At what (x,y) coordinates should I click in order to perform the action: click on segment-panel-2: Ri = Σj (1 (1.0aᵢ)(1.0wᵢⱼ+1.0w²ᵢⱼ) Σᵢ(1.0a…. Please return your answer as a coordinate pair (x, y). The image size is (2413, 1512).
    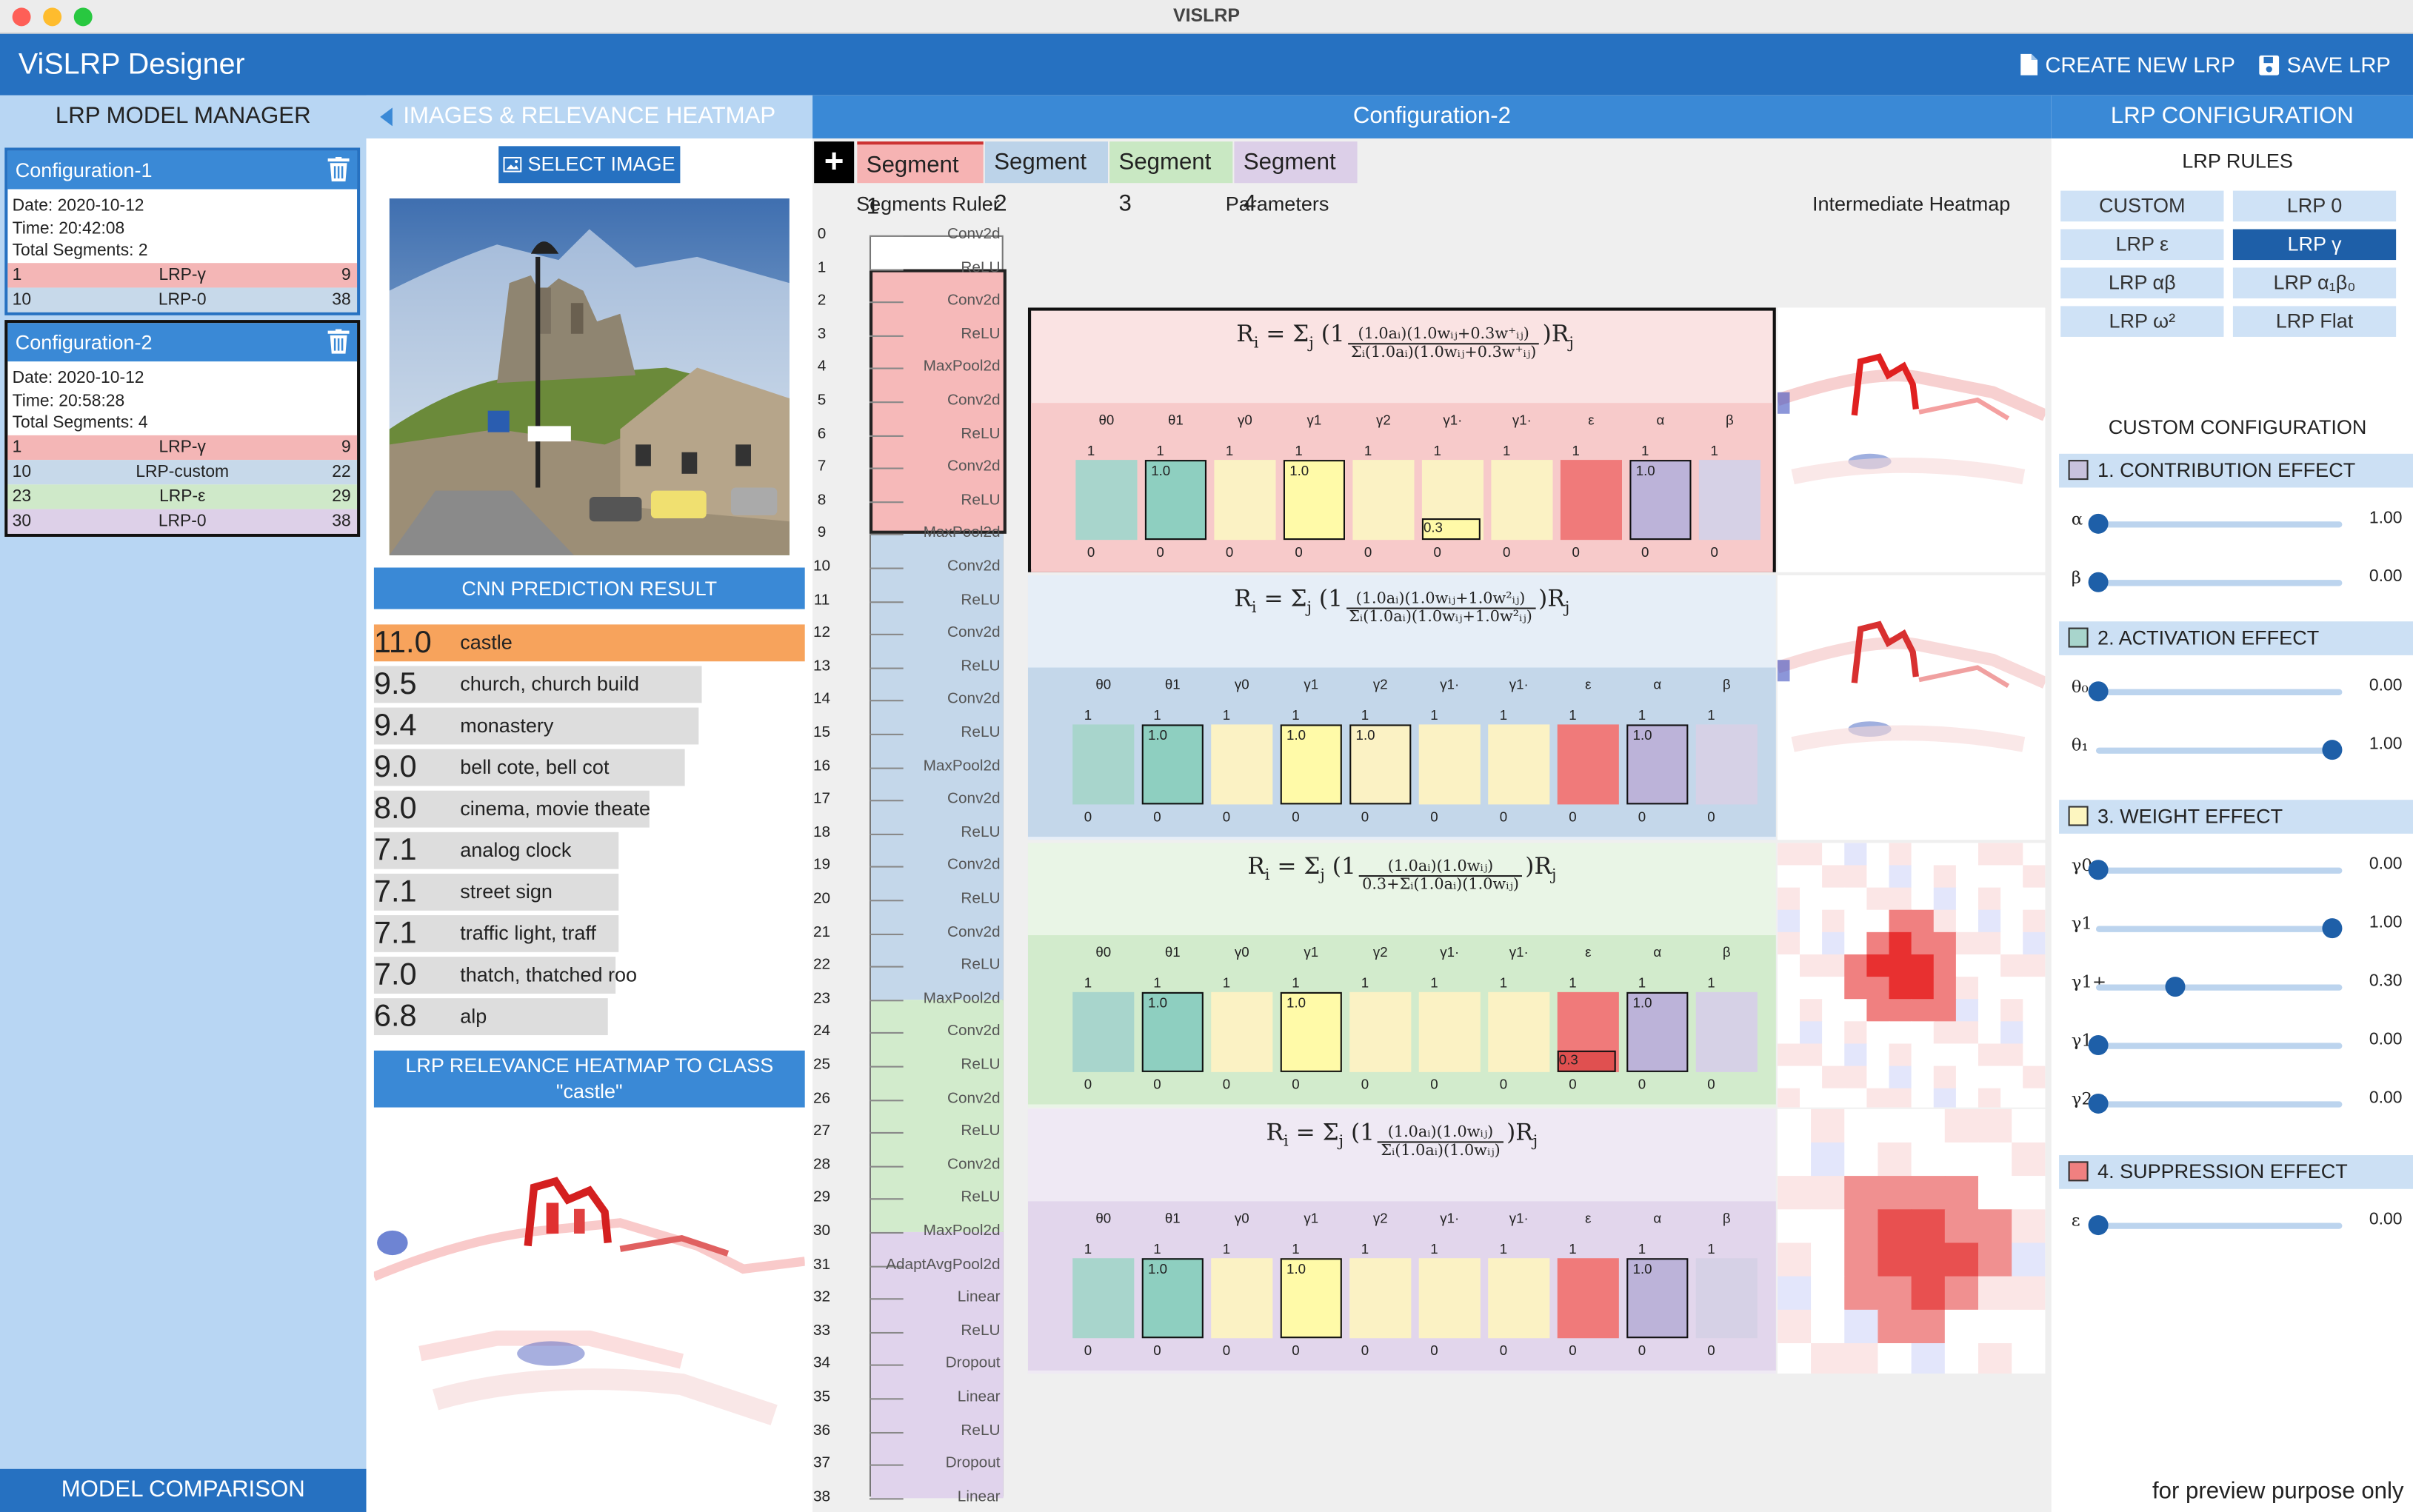
    Looking at the image, I should click on (1402, 707).